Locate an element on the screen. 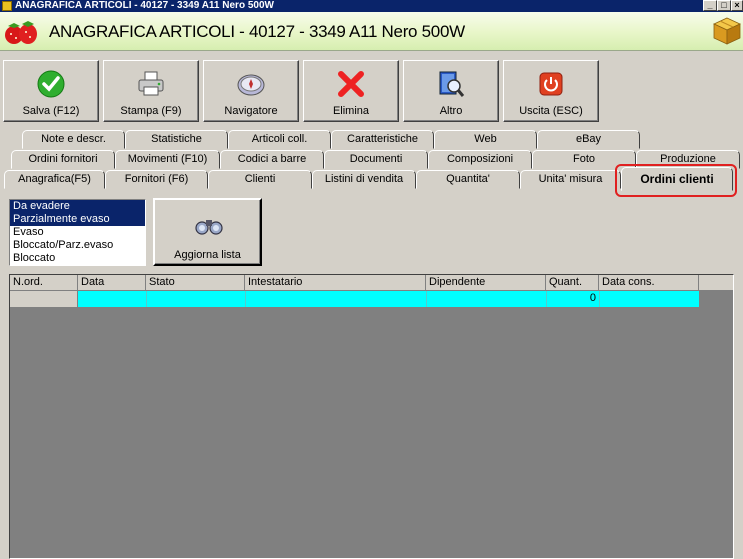 The image size is (743, 559). compass-icon is located at coordinates (251, 85).